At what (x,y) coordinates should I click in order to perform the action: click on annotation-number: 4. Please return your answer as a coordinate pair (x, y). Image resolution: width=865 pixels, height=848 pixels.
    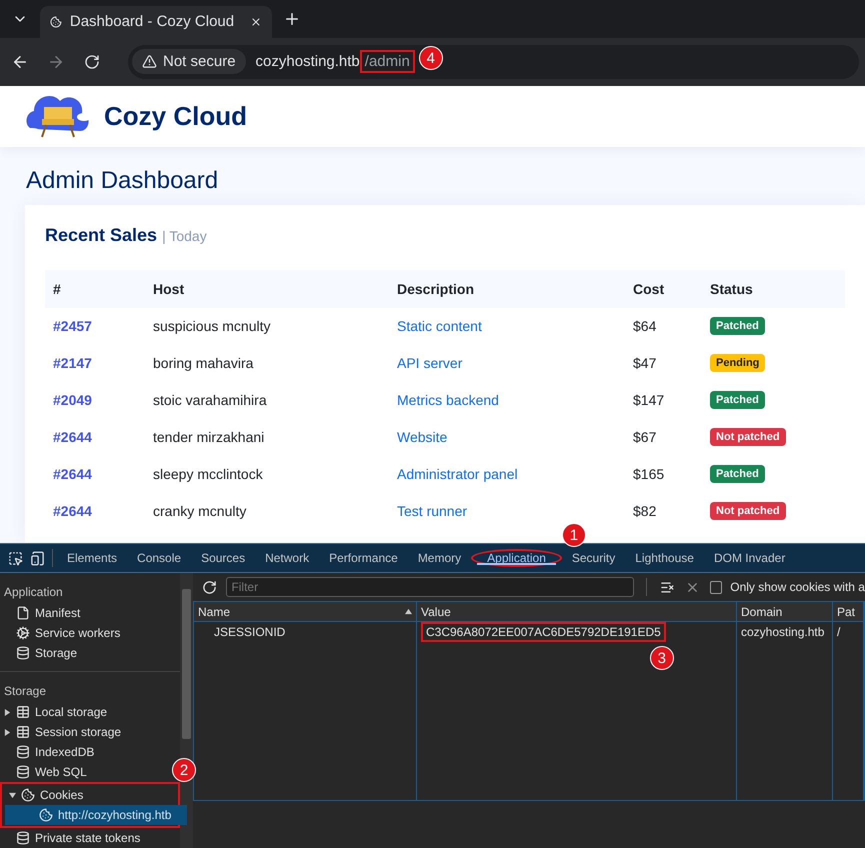
    Looking at the image, I should click on (430, 58).